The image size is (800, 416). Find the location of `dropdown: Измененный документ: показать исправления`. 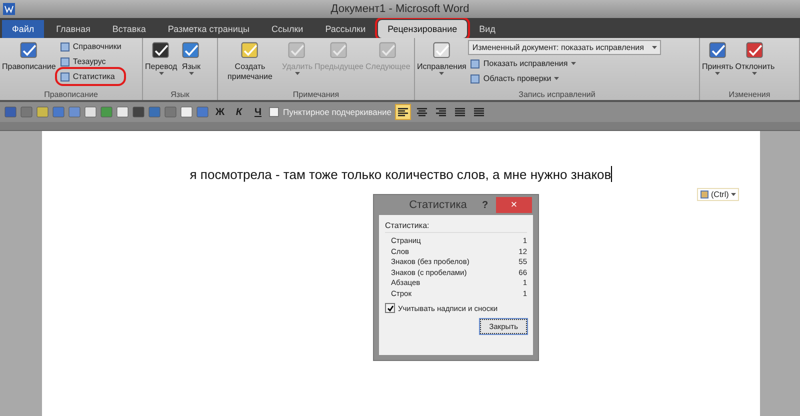

dropdown: Измененный документ: показать исправления is located at coordinates (564, 47).